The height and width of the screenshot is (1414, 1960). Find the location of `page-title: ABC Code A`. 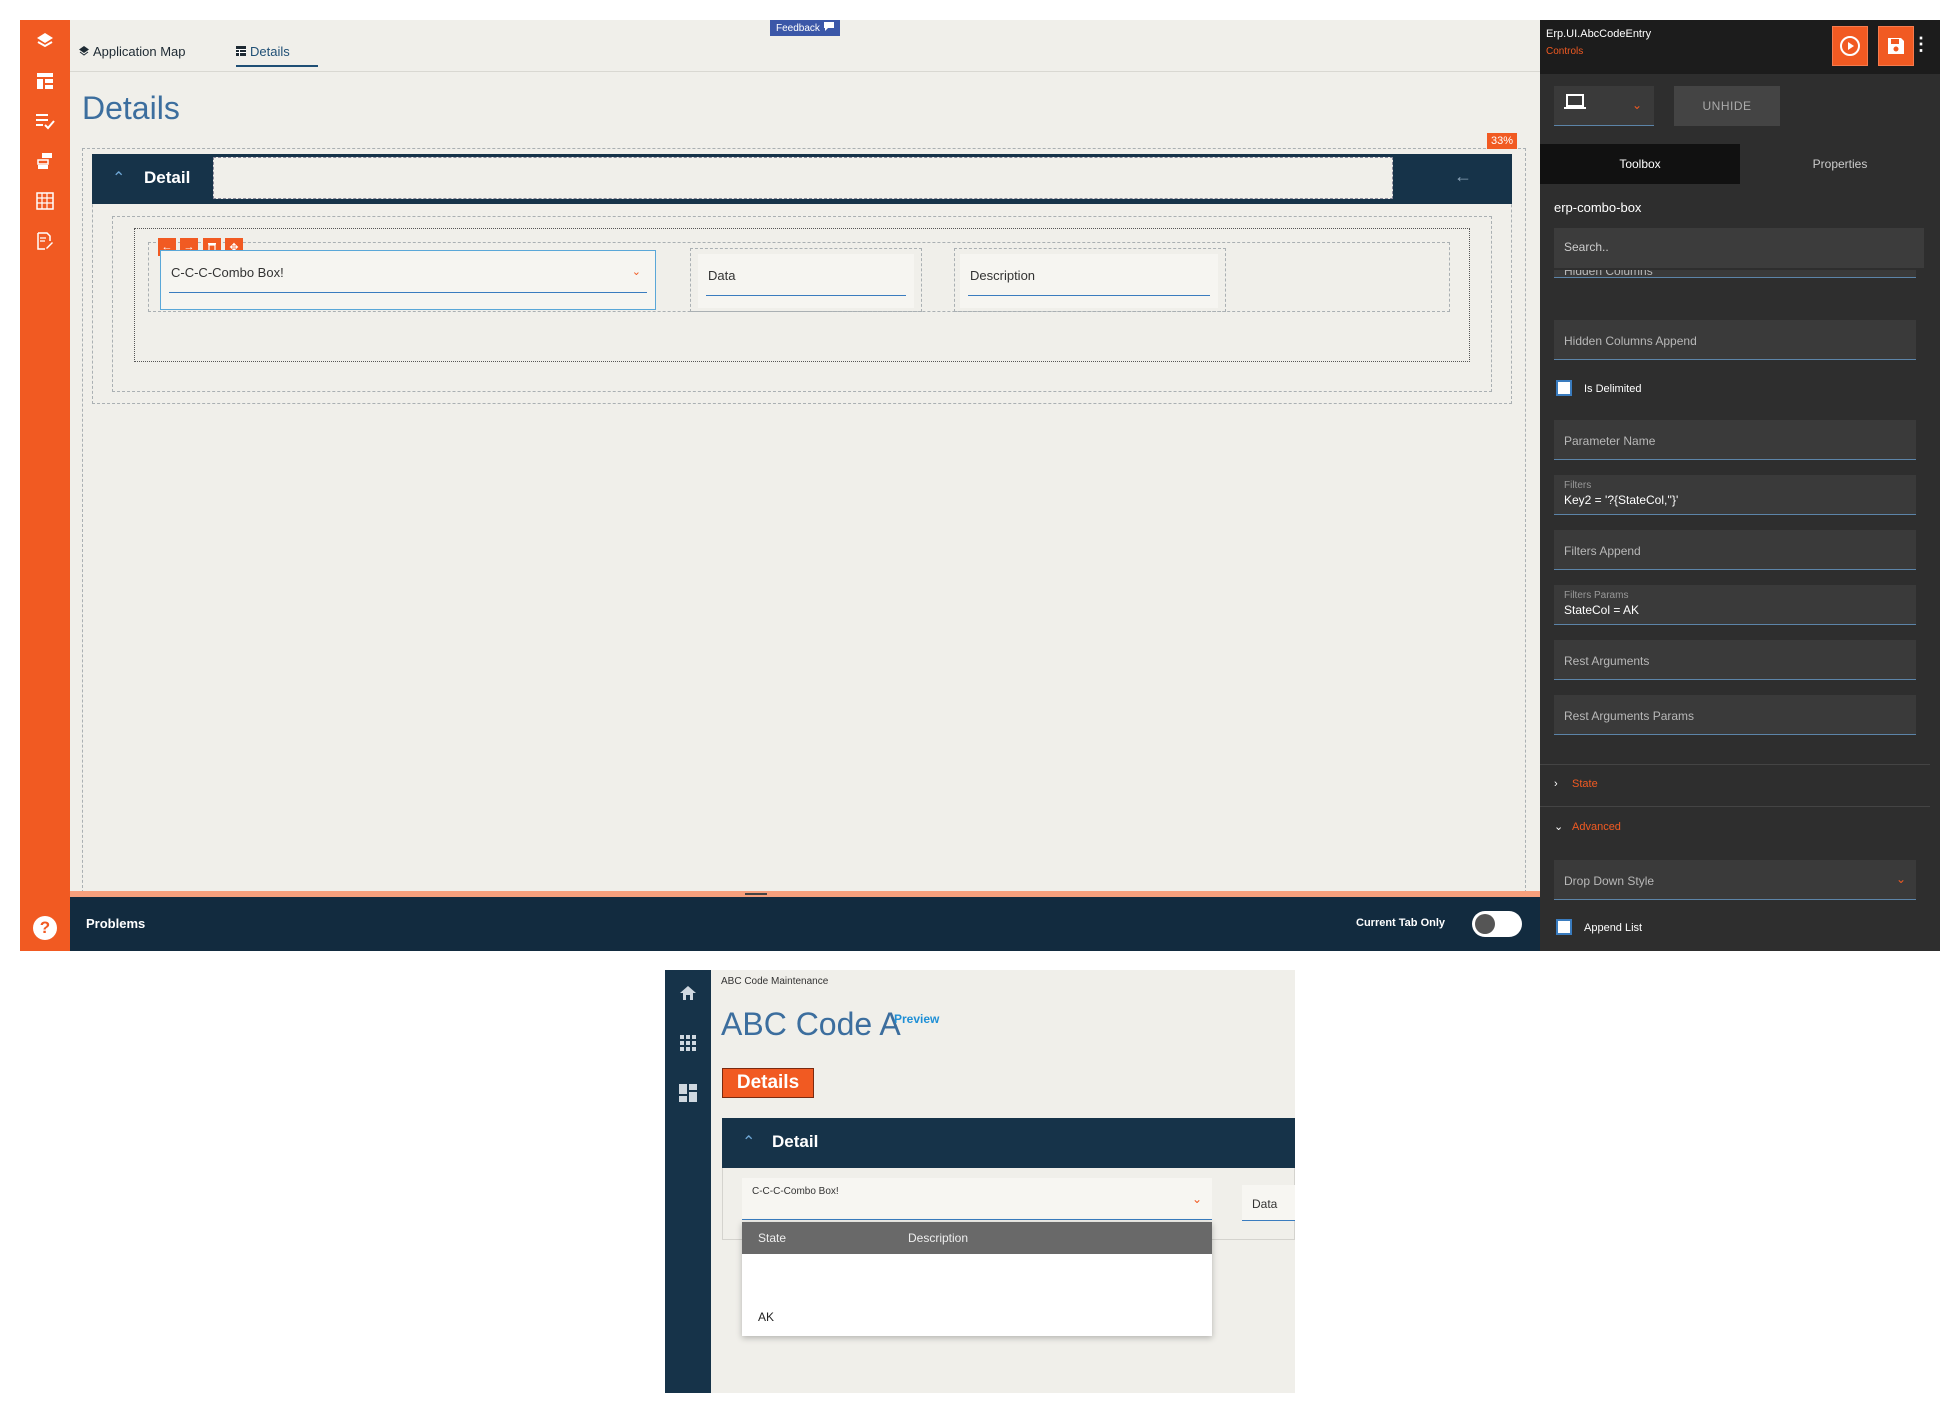

page-title: ABC Code A is located at coordinates (811, 1024).